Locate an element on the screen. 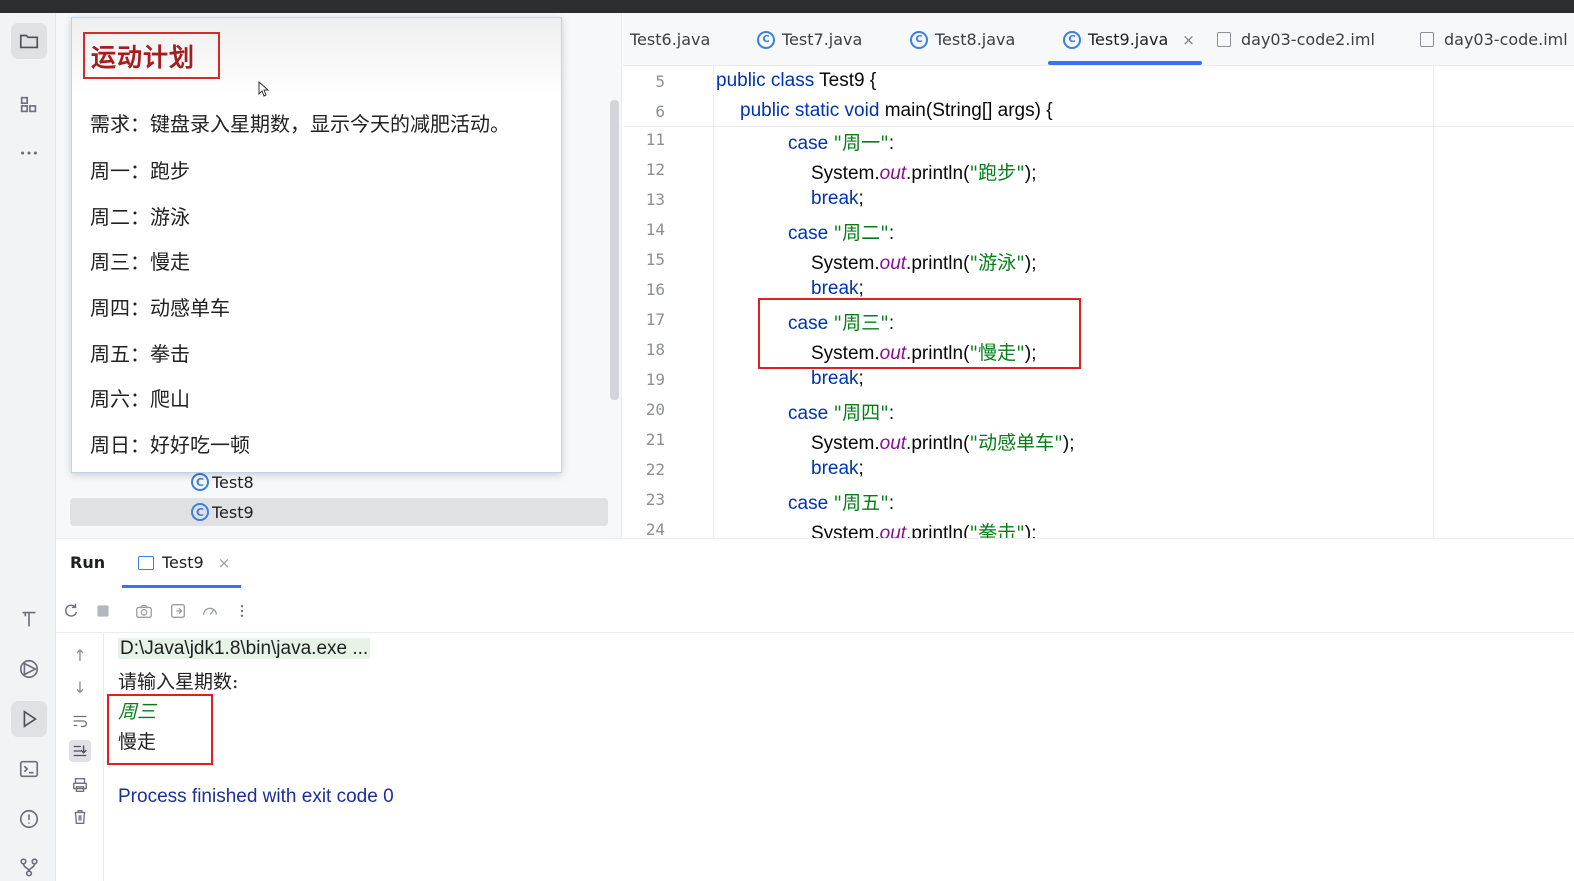 The width and height of the screenshot is (1574, 881). up-arrow-icon: ↑ is located at coordinates (80, 655).